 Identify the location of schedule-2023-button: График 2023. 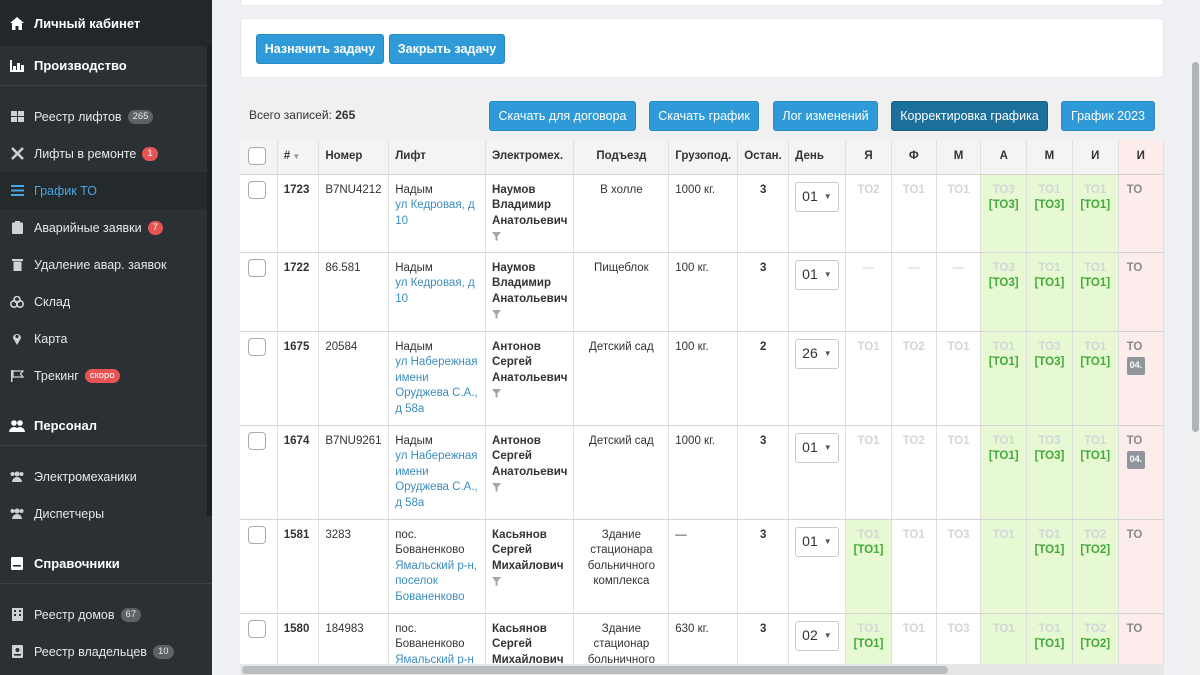
(1108, 116).